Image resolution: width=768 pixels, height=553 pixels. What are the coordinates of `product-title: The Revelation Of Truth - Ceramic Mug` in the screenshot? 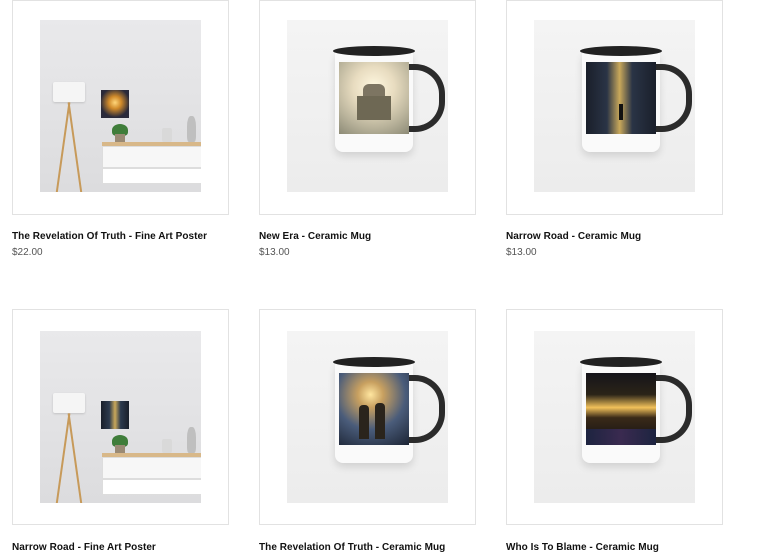 It's located at (352, 547).